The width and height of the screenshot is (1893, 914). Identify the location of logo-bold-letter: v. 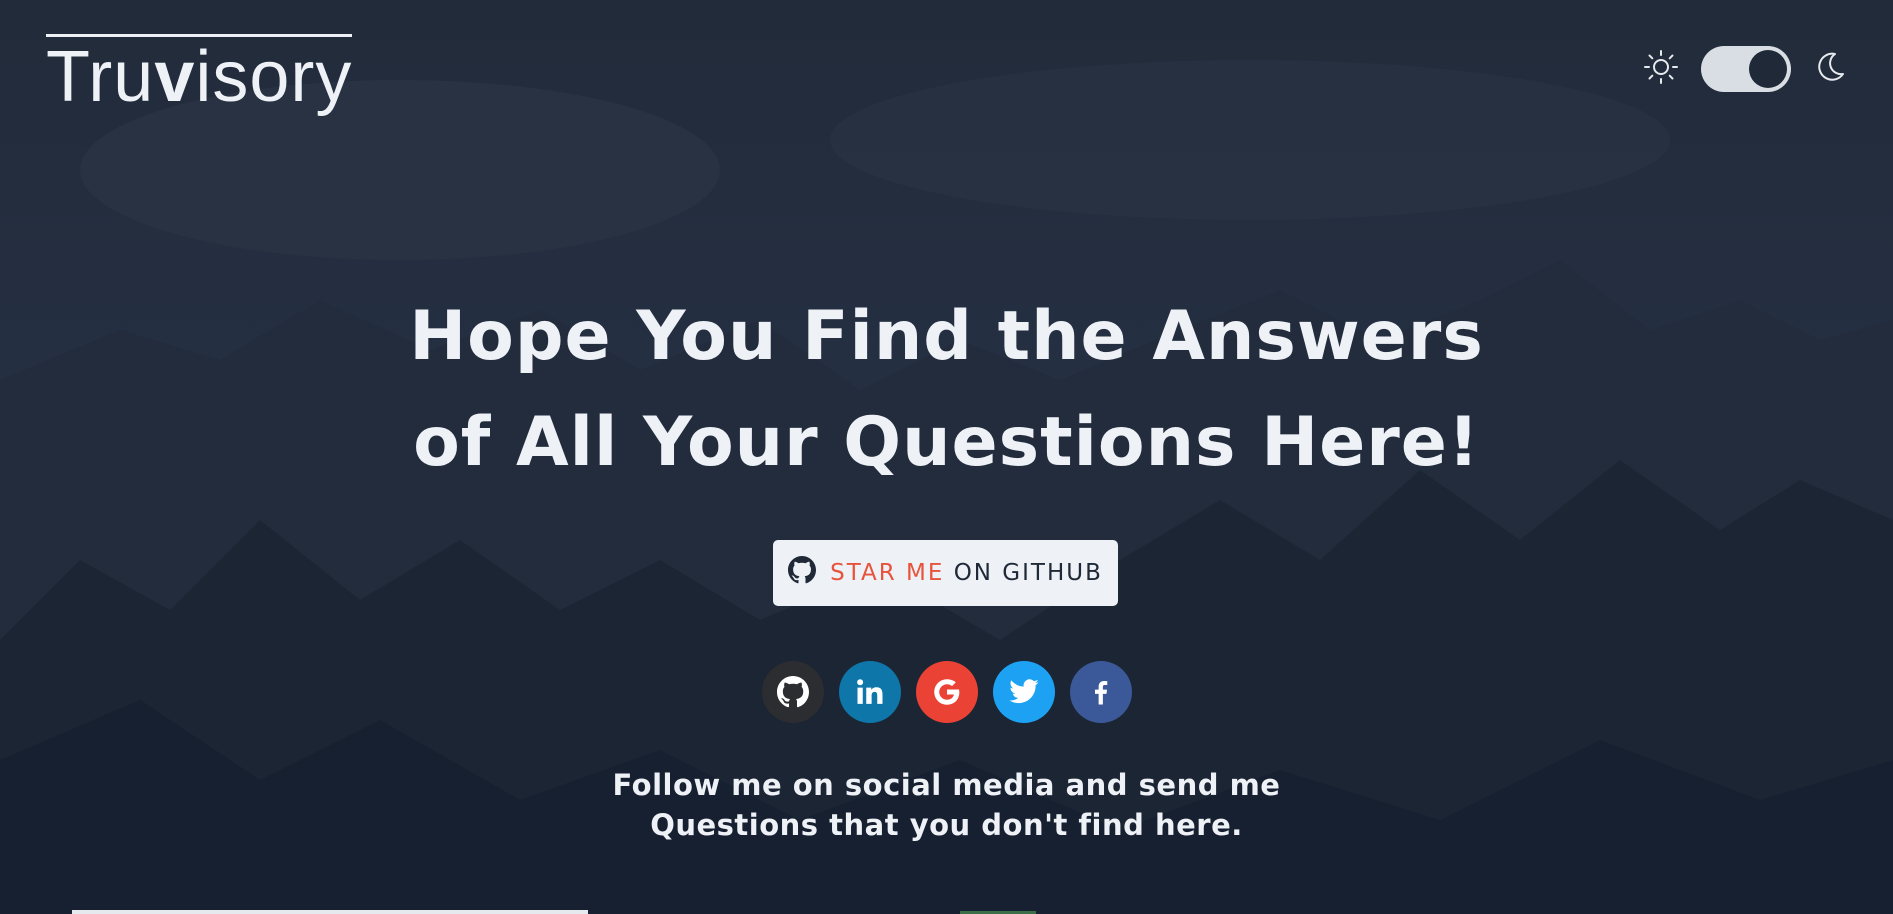
(175, 77).